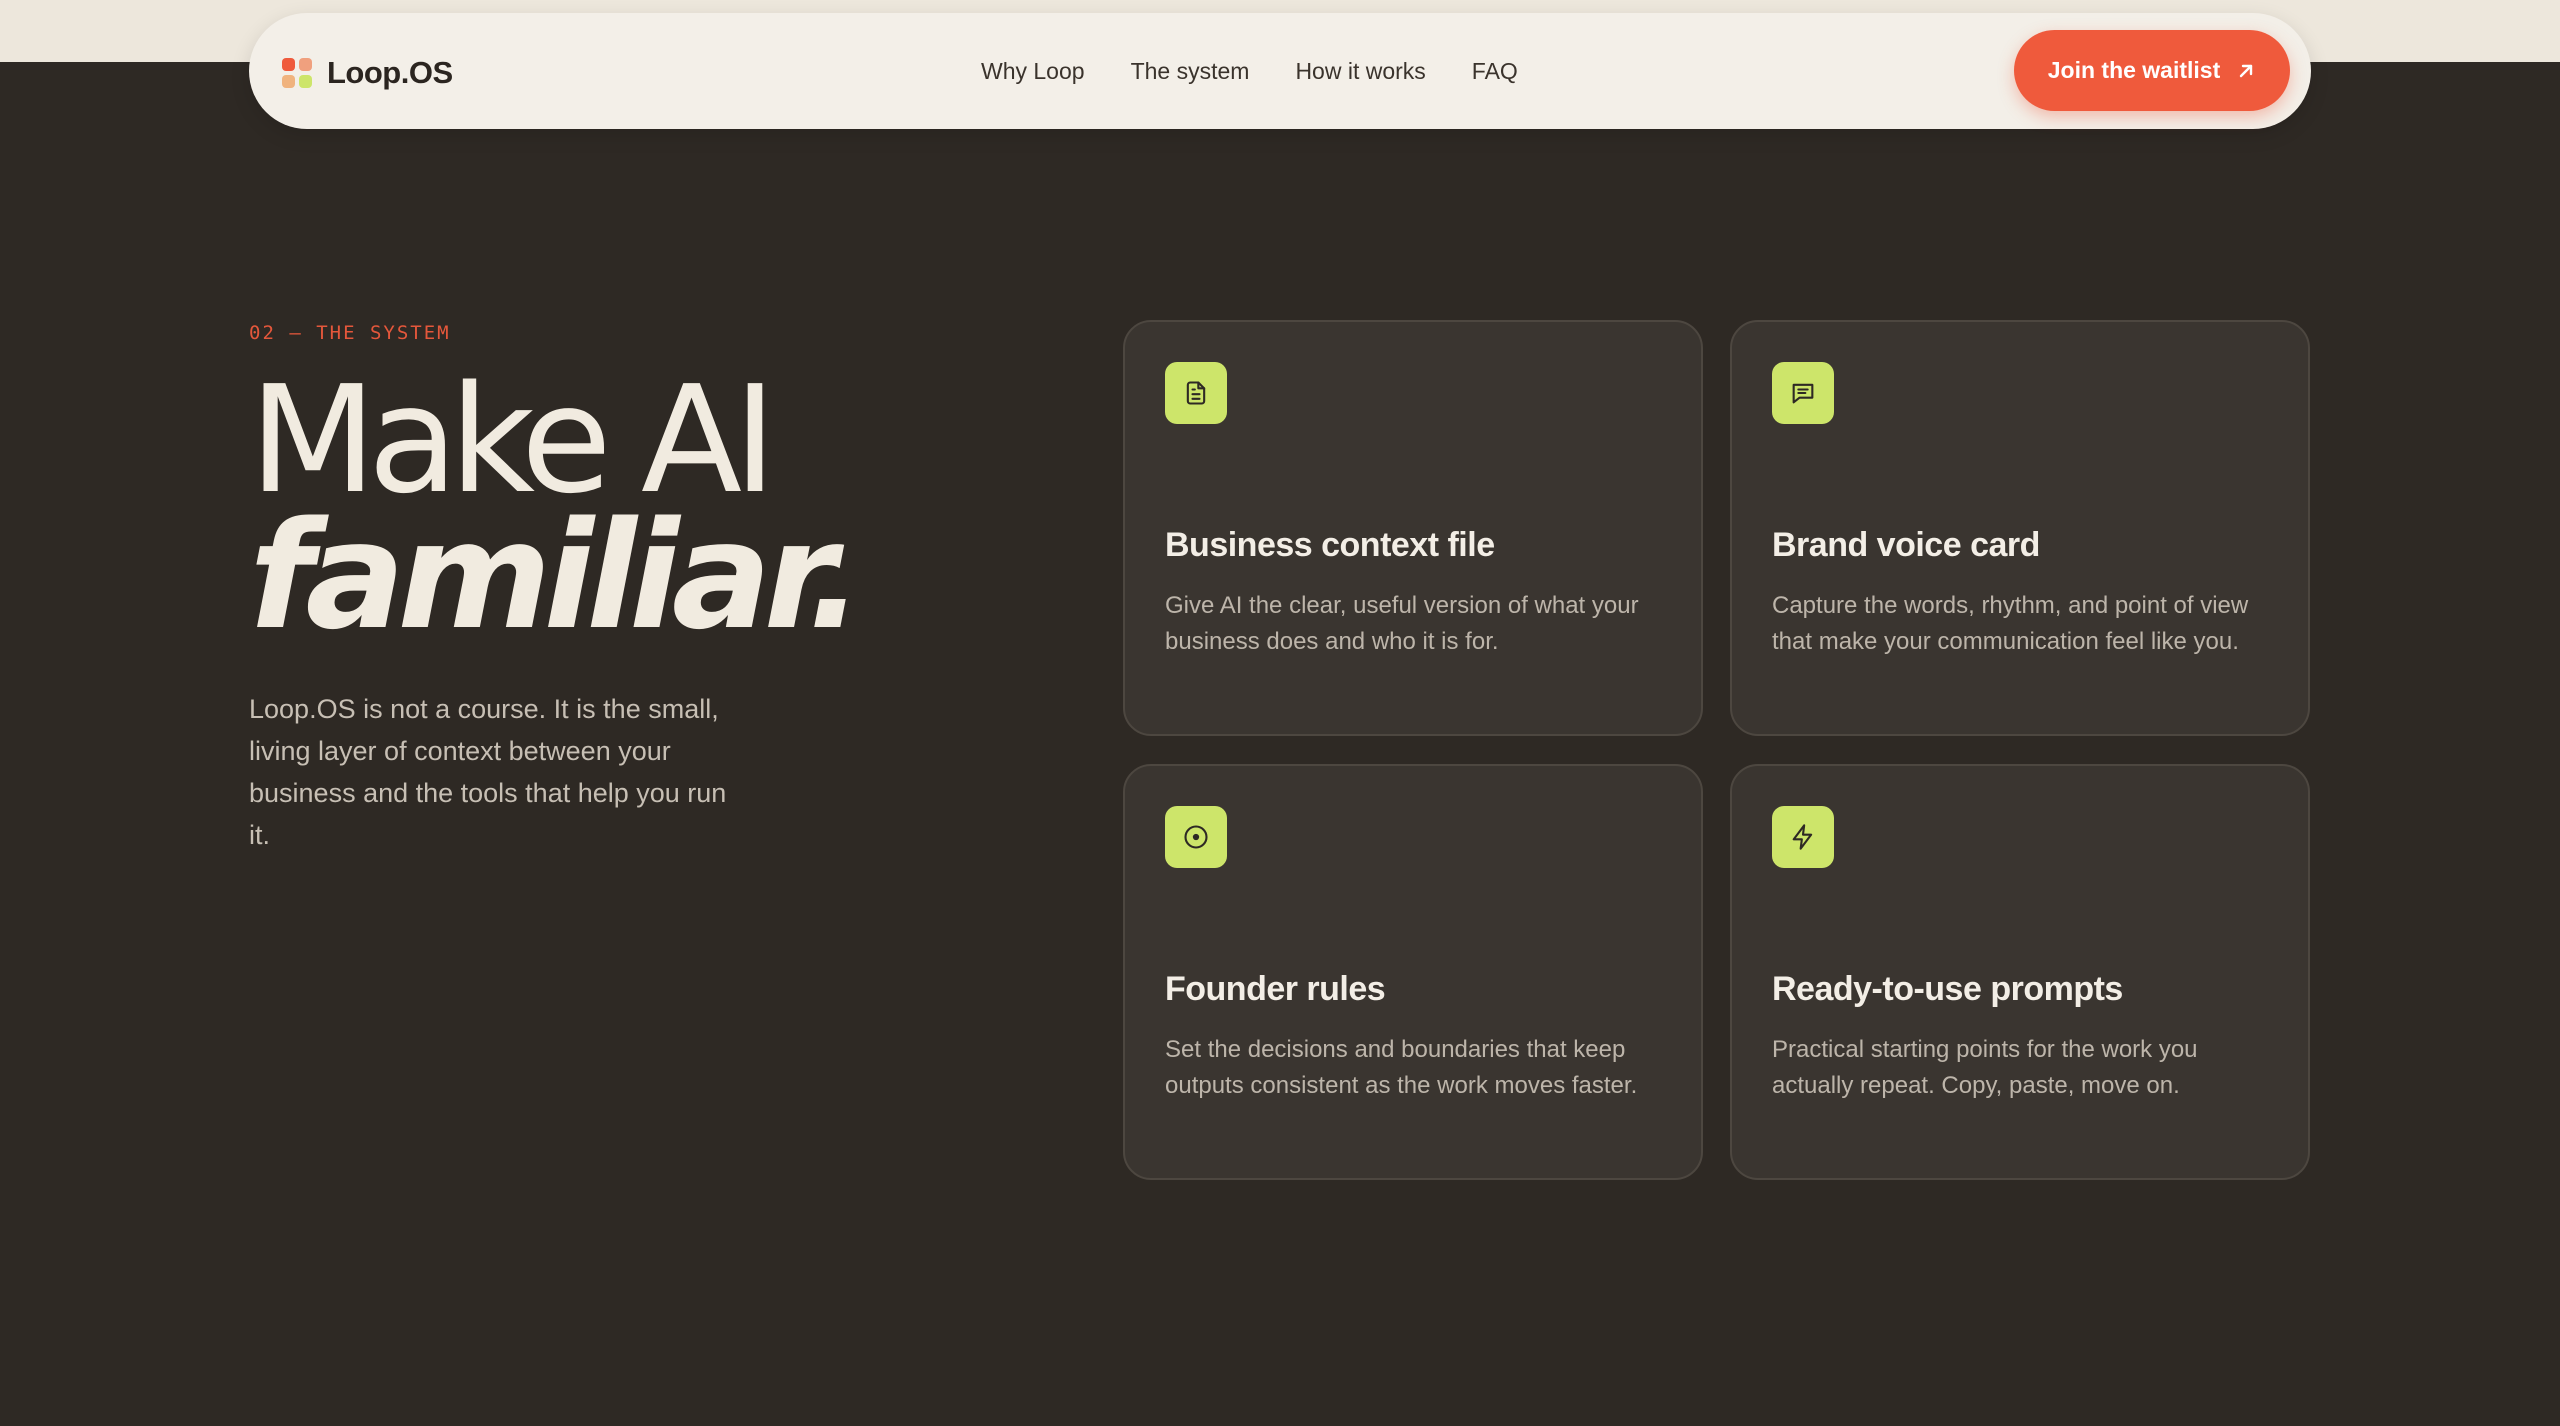  What do you see at coordinates (1196, 393) in the screenshot?
I see `document-icon` at bounding box center [1196, 393].